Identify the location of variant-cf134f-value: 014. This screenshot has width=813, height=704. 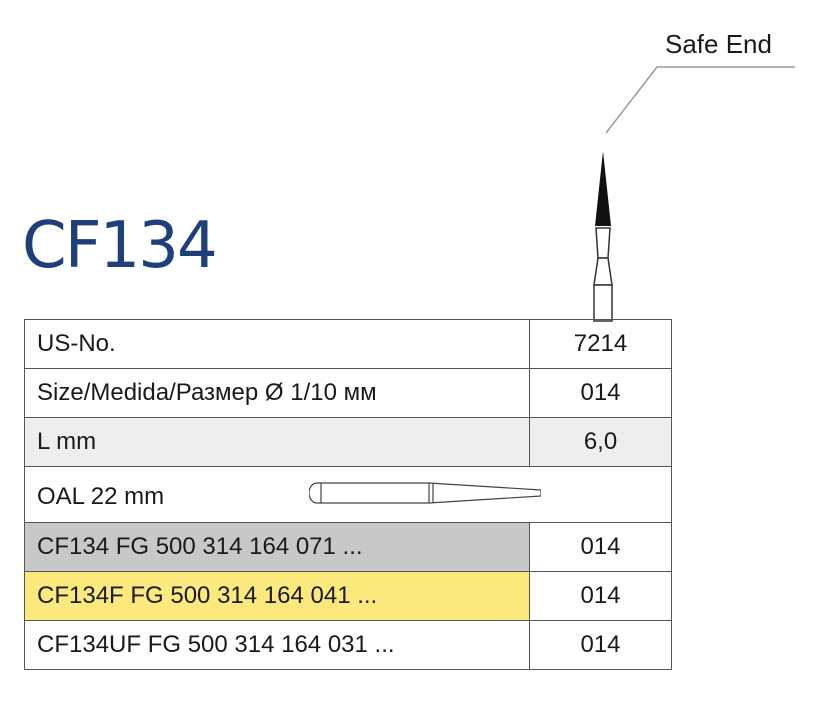
(600, 596).